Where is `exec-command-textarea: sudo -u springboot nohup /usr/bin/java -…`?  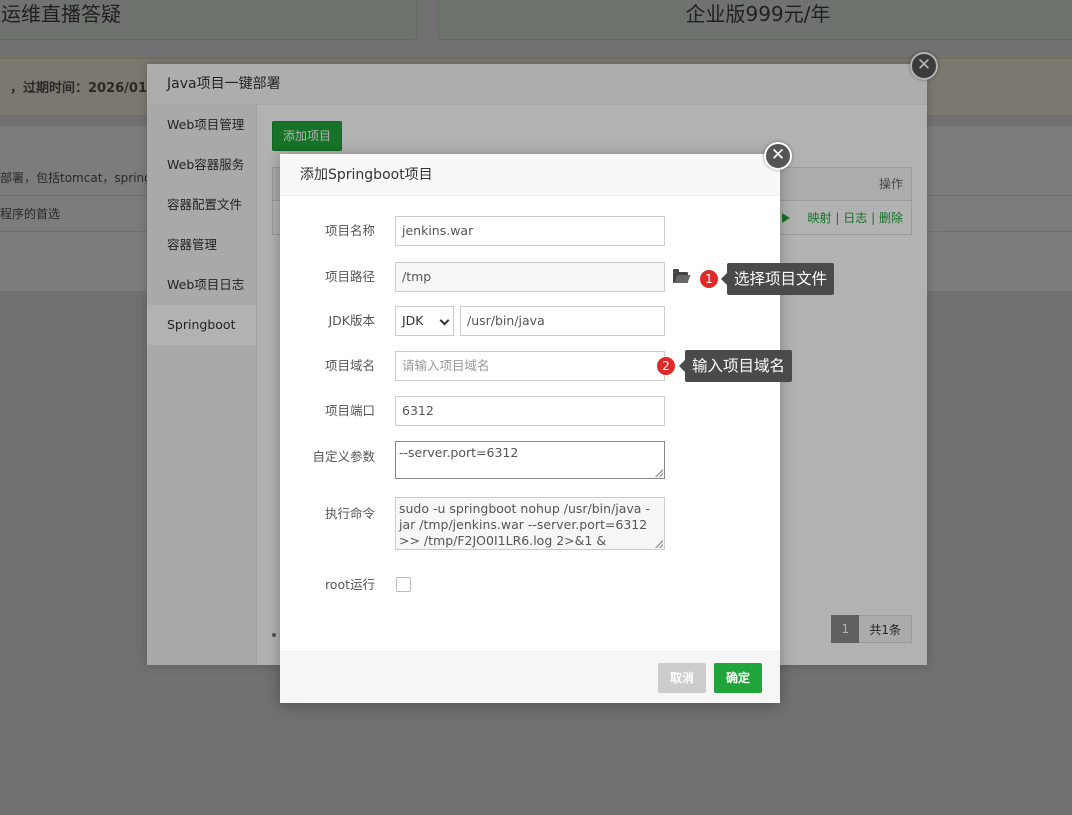 exec-command-textarea: sudo -u springboot nohup /usr/bin/java -… is located at coordinates (530, 523).